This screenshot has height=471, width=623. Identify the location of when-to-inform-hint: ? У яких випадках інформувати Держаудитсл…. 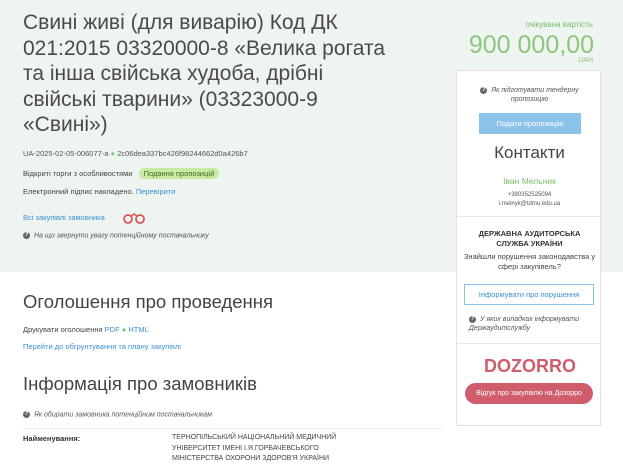
(531, 324).